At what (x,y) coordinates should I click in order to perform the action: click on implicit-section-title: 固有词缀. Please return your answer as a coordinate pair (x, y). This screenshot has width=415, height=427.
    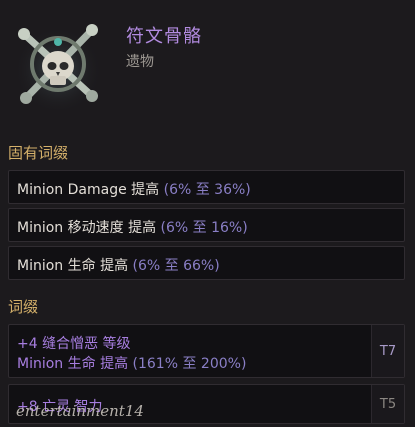
    Looking at the image, I should click on (38, 153).